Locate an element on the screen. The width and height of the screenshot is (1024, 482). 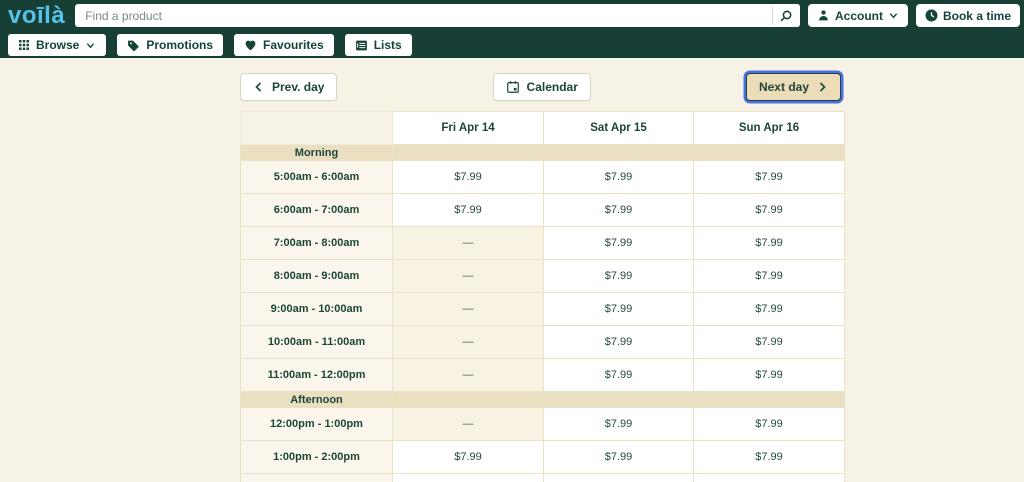
browse-label: Browse is located at coordinates (58, 45).